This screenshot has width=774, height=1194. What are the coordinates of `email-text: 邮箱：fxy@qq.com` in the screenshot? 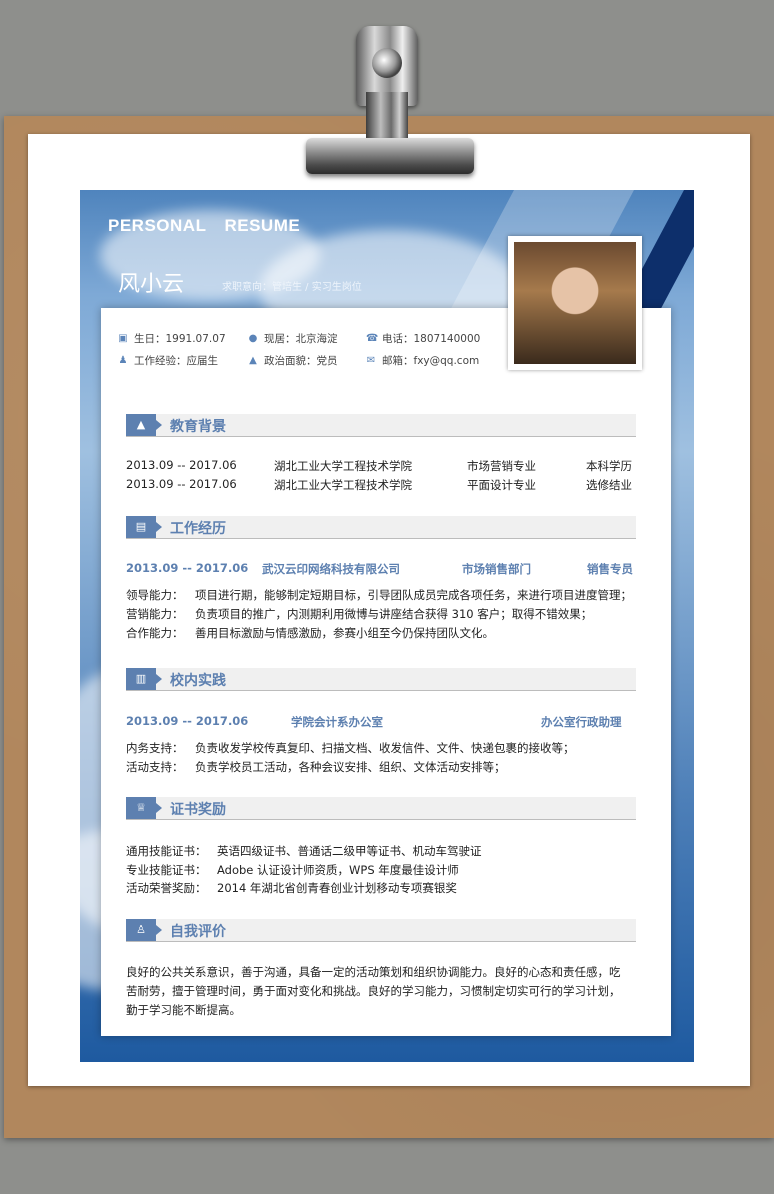 It's located at (431, 361).